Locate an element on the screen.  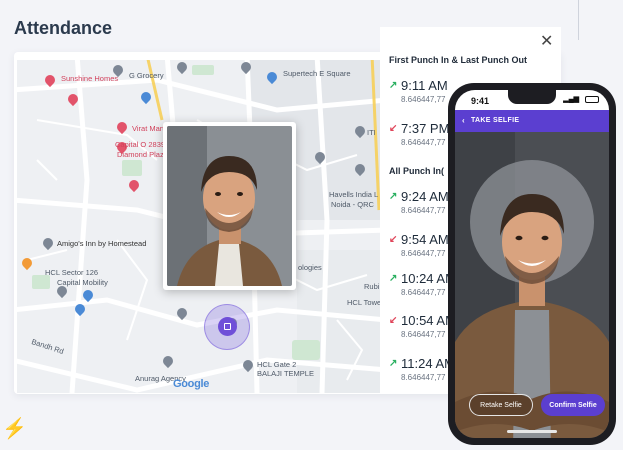
map-place-label: Diamond Plaza is located at coordinates (142, 154).